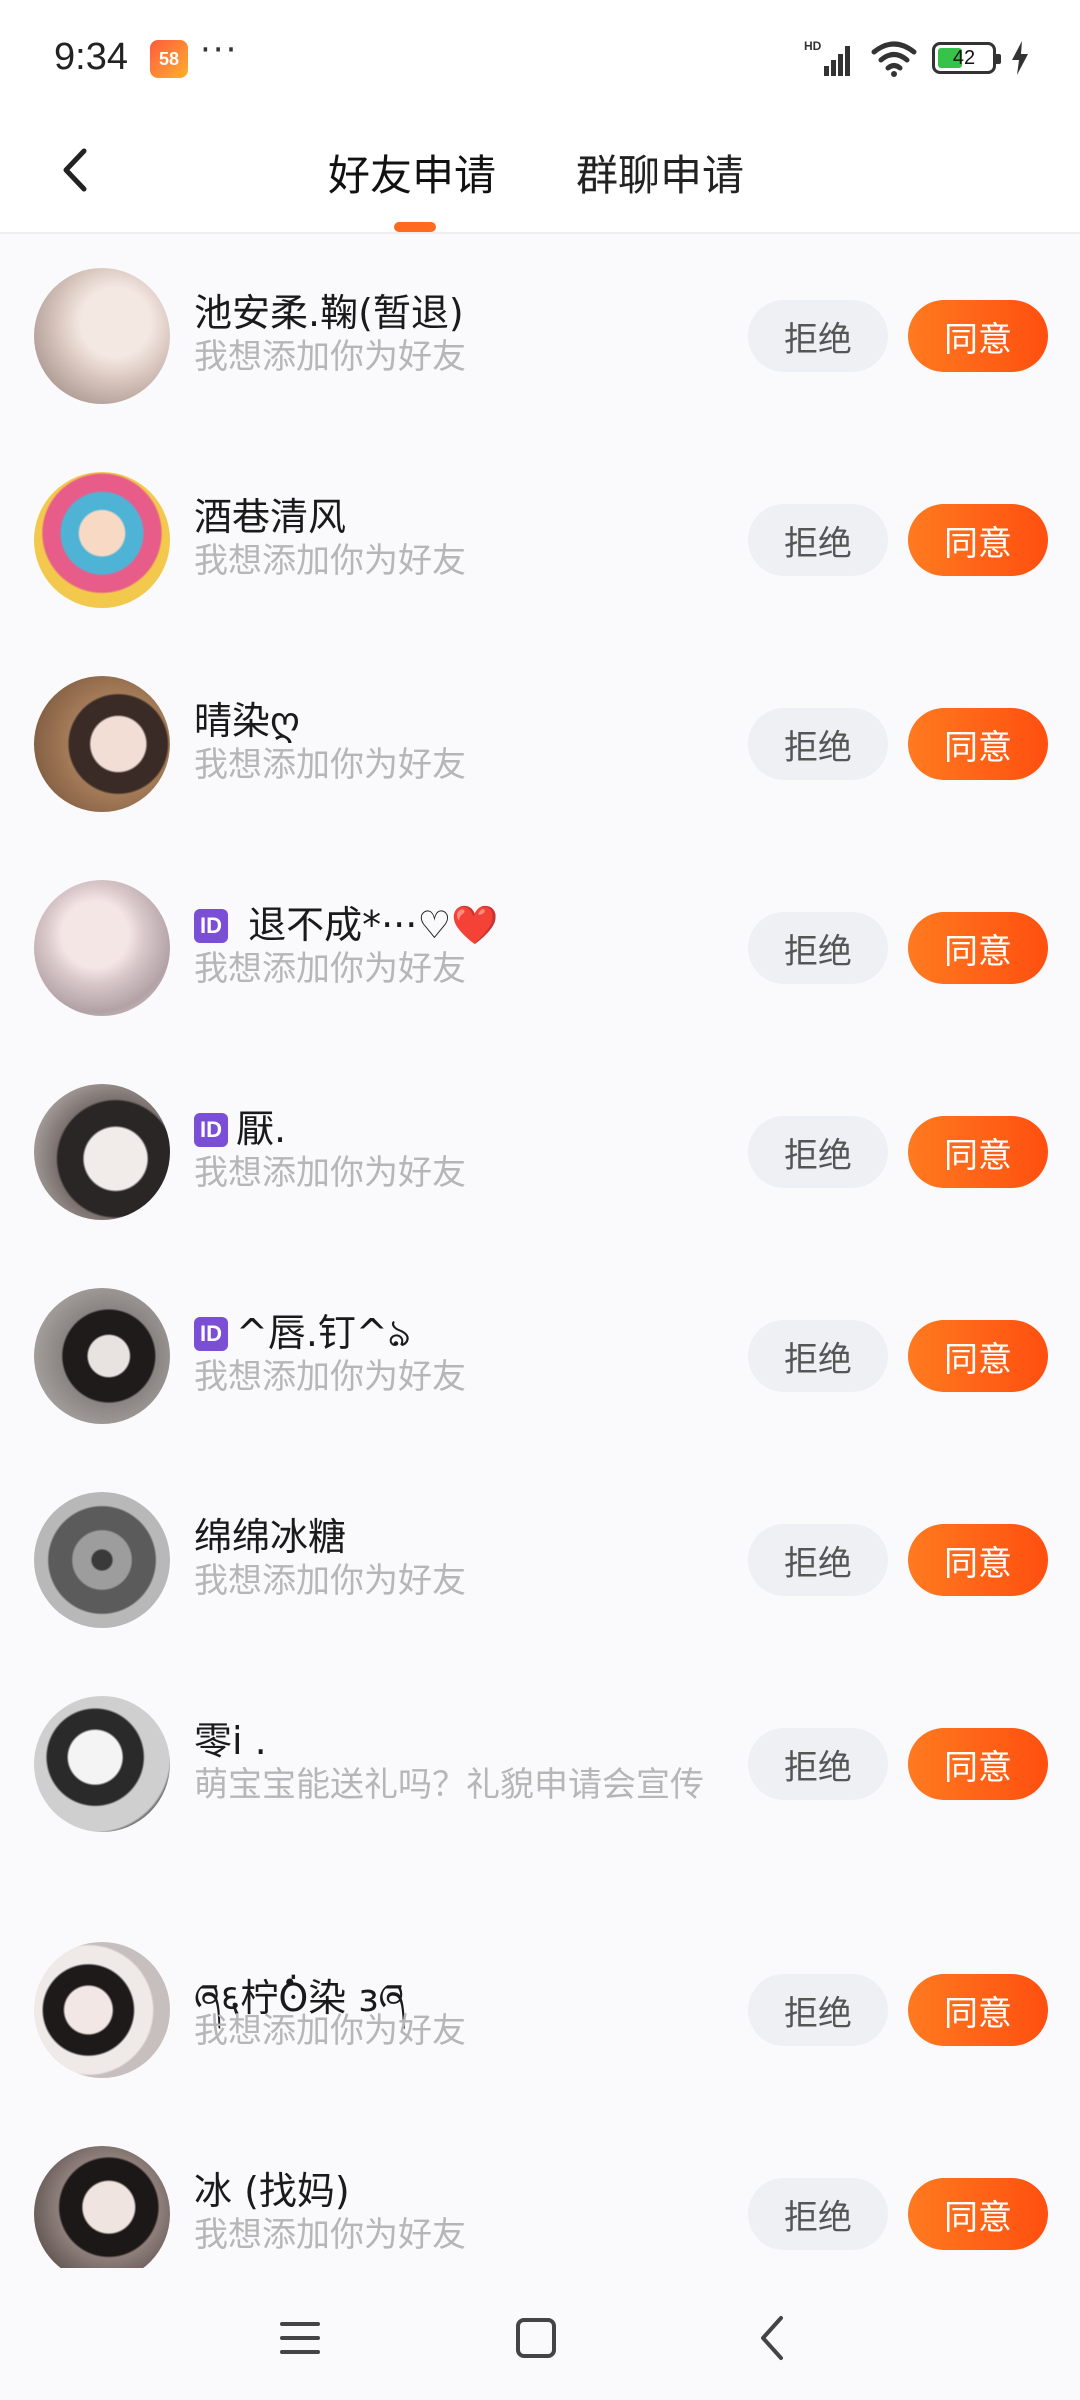  I want to click on wifi-icon, so click(894, 59).